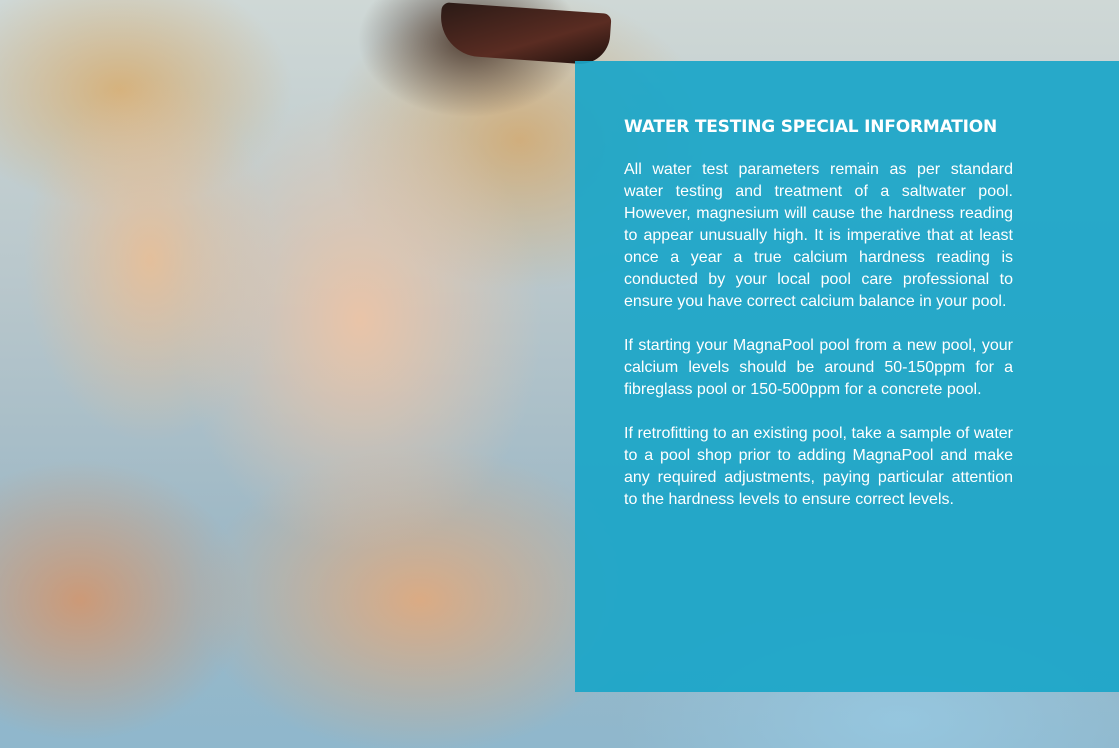 This screenshot has width=1119, height=748. What do you see at coordinates (811, 127) in the screenshot?
I see `panel-heading: WATER TESTING SPECIAL INFORMATION` at bounding box center [811, 127].